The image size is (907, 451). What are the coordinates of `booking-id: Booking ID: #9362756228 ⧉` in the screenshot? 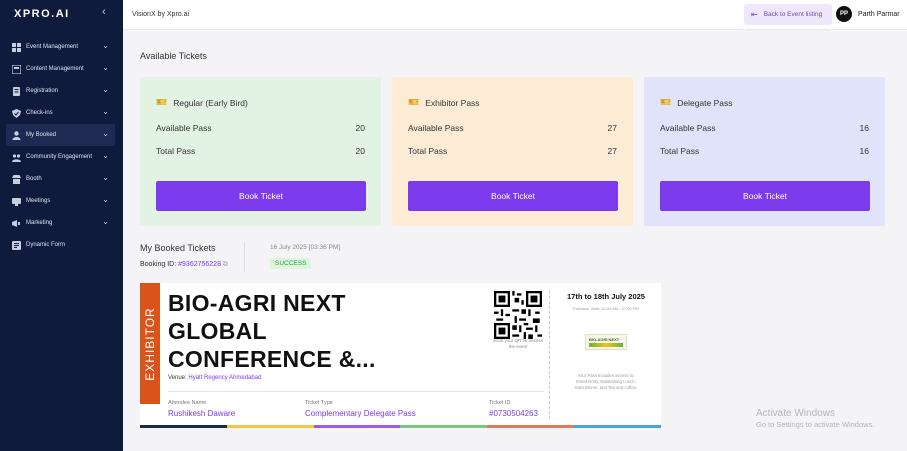 It's located at (184, 265).